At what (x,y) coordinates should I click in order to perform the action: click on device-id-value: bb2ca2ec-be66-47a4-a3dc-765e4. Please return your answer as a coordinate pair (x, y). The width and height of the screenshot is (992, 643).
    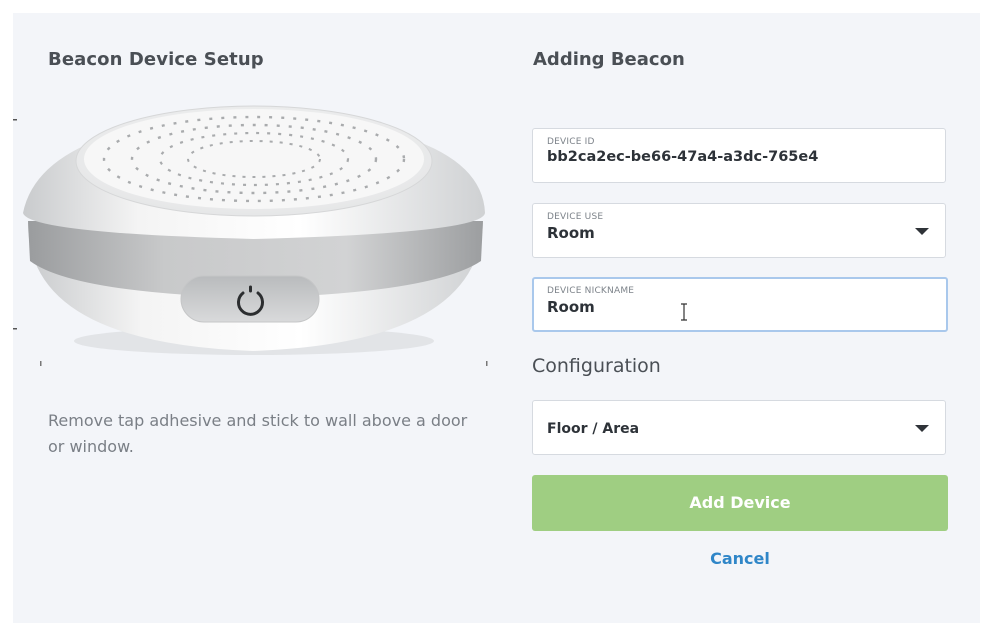
    Looking at the image, I should click on (683, 157).